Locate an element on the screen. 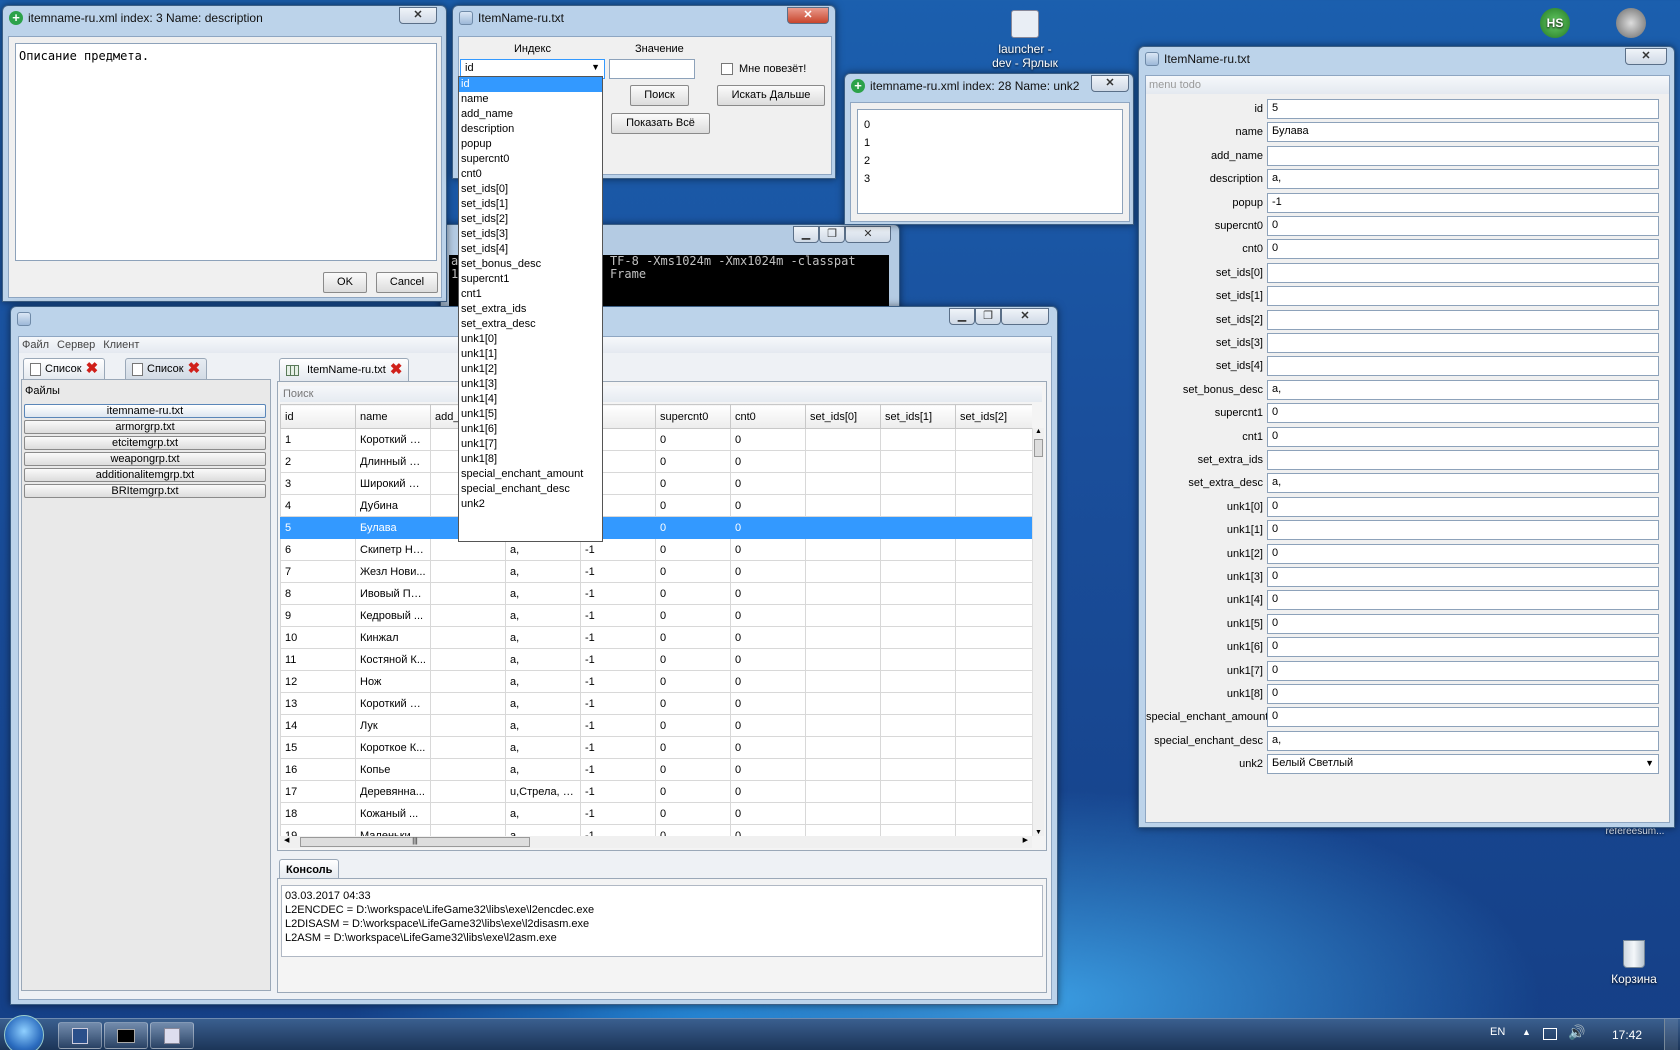 The height and width of the screenshot is (1050, 1680). table-row: 10 Кинжал a, -1 0 0 is located at coordinates (656, 637).